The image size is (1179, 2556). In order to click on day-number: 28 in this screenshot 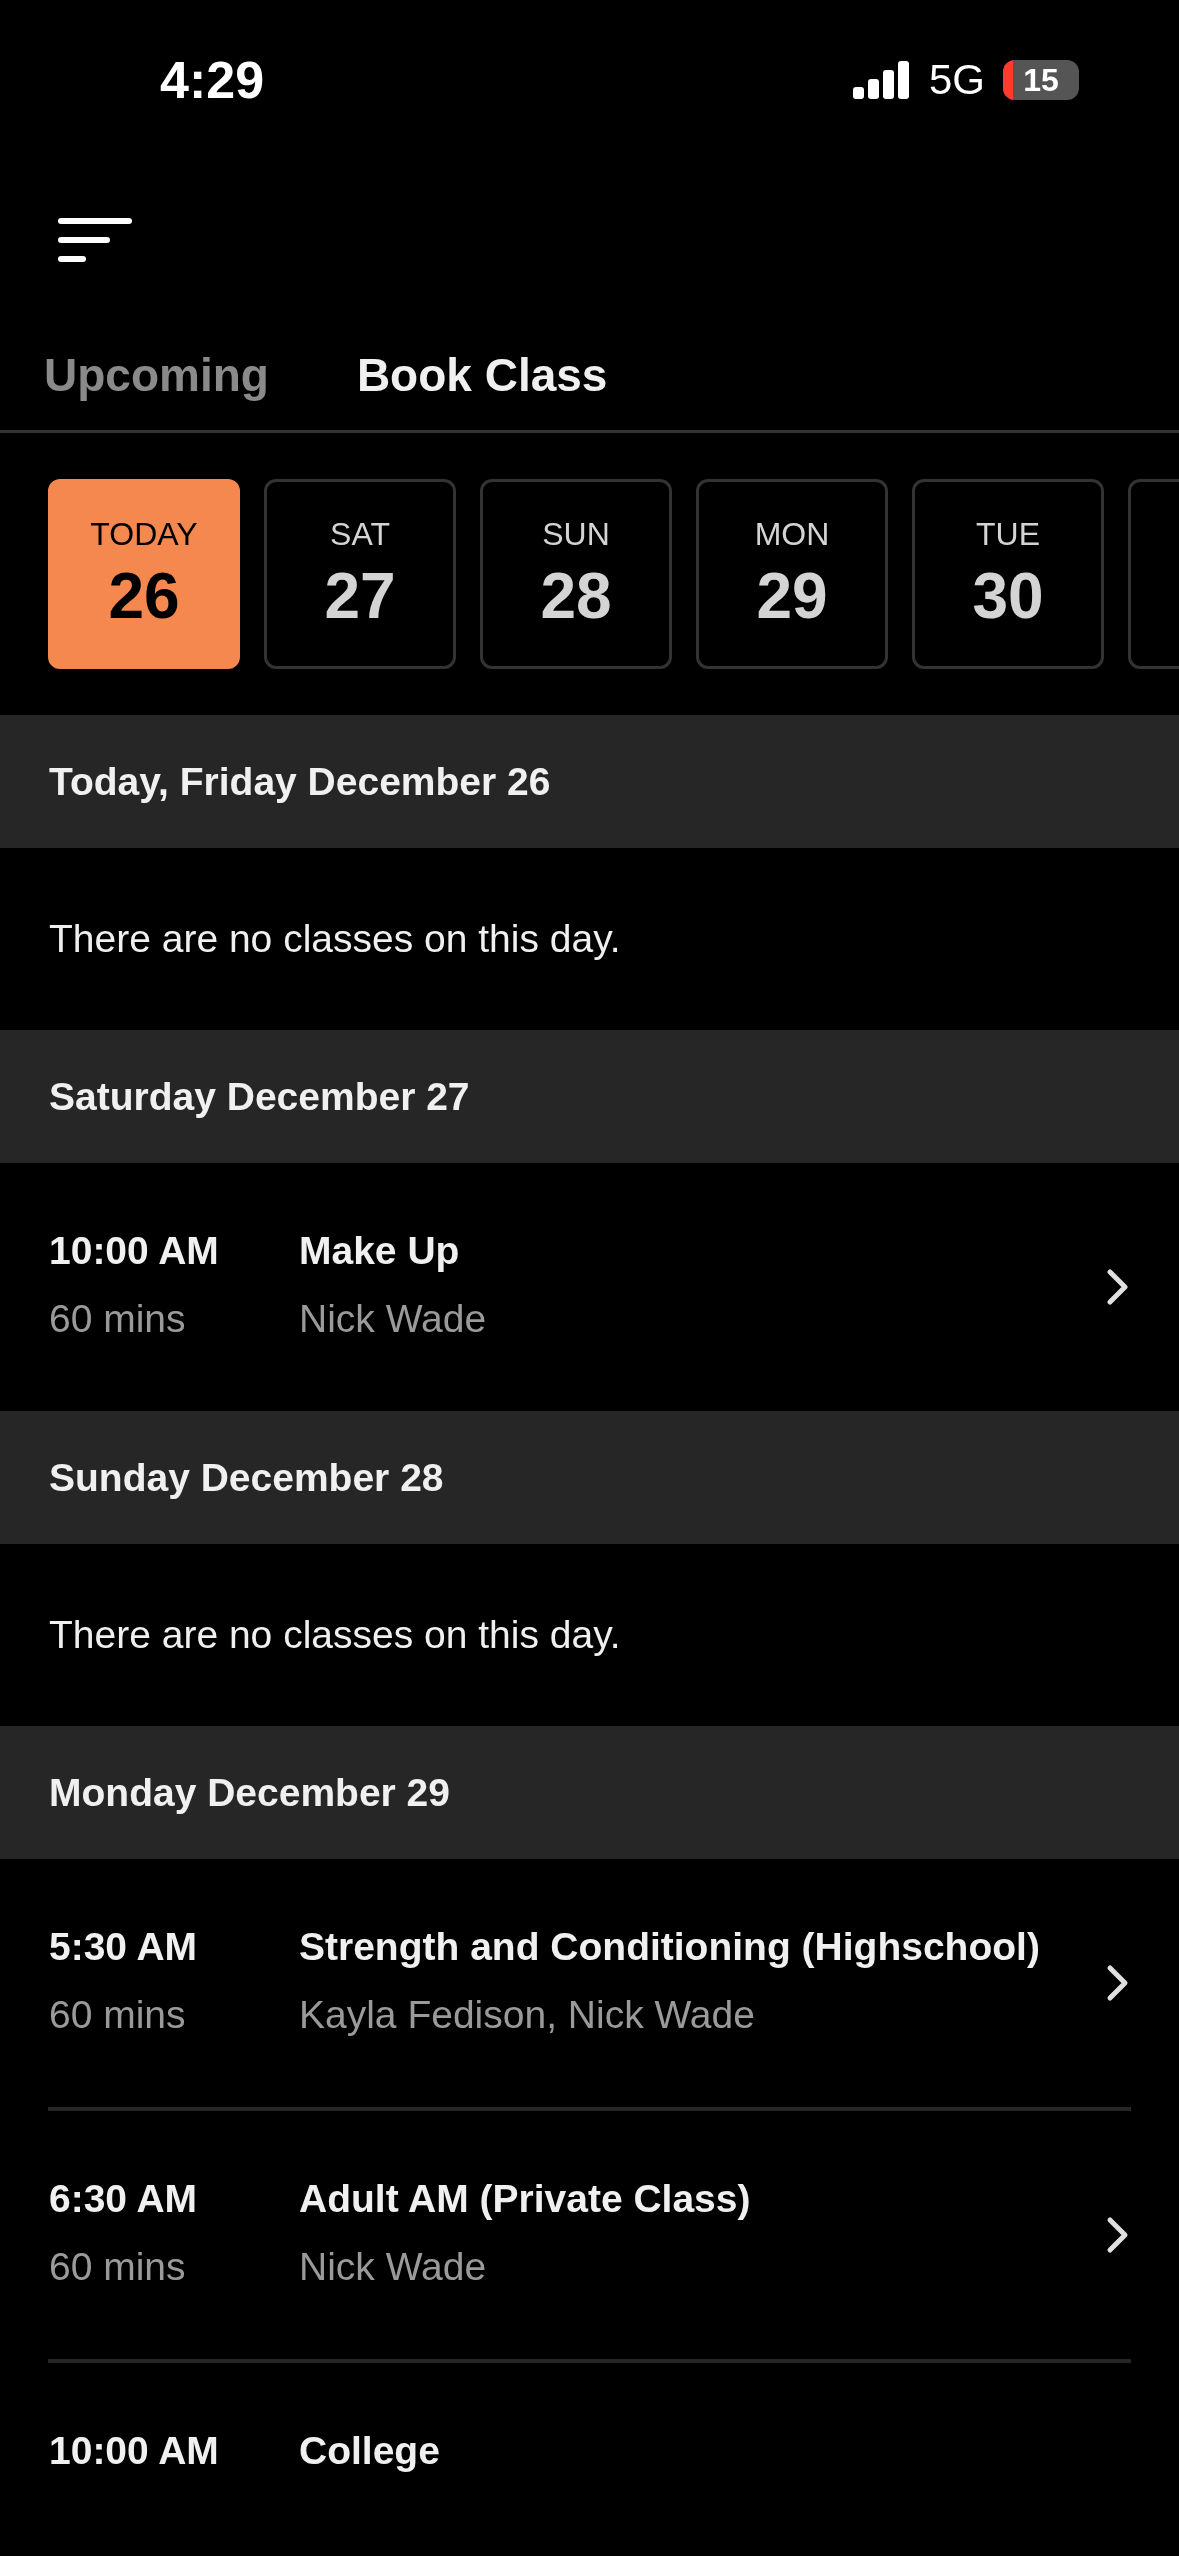, I will do `click(576, 595)`.